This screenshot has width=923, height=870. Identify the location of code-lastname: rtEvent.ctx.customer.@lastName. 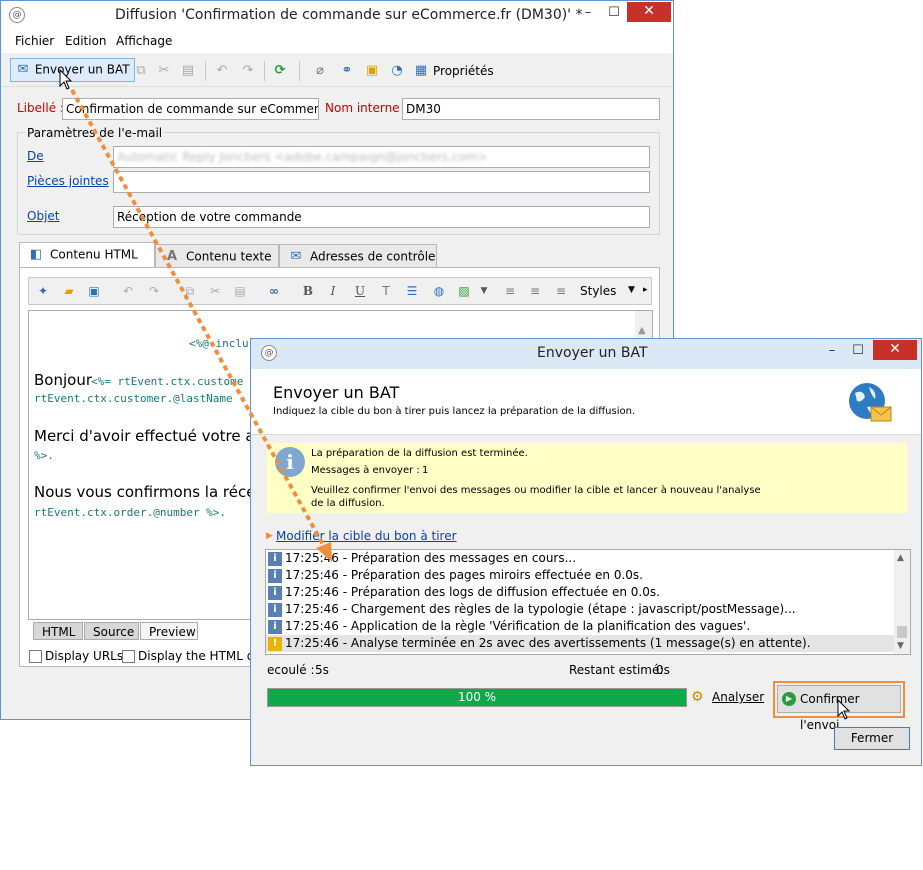
(133, 398).